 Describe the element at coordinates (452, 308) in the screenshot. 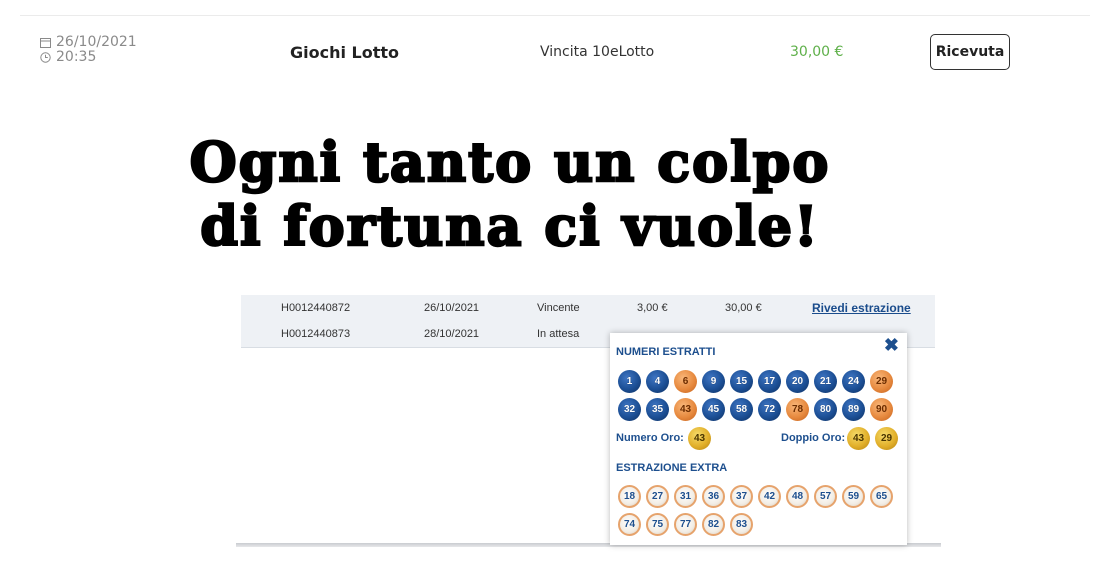

I see `ticket-date: 26/10/2021` at that location.